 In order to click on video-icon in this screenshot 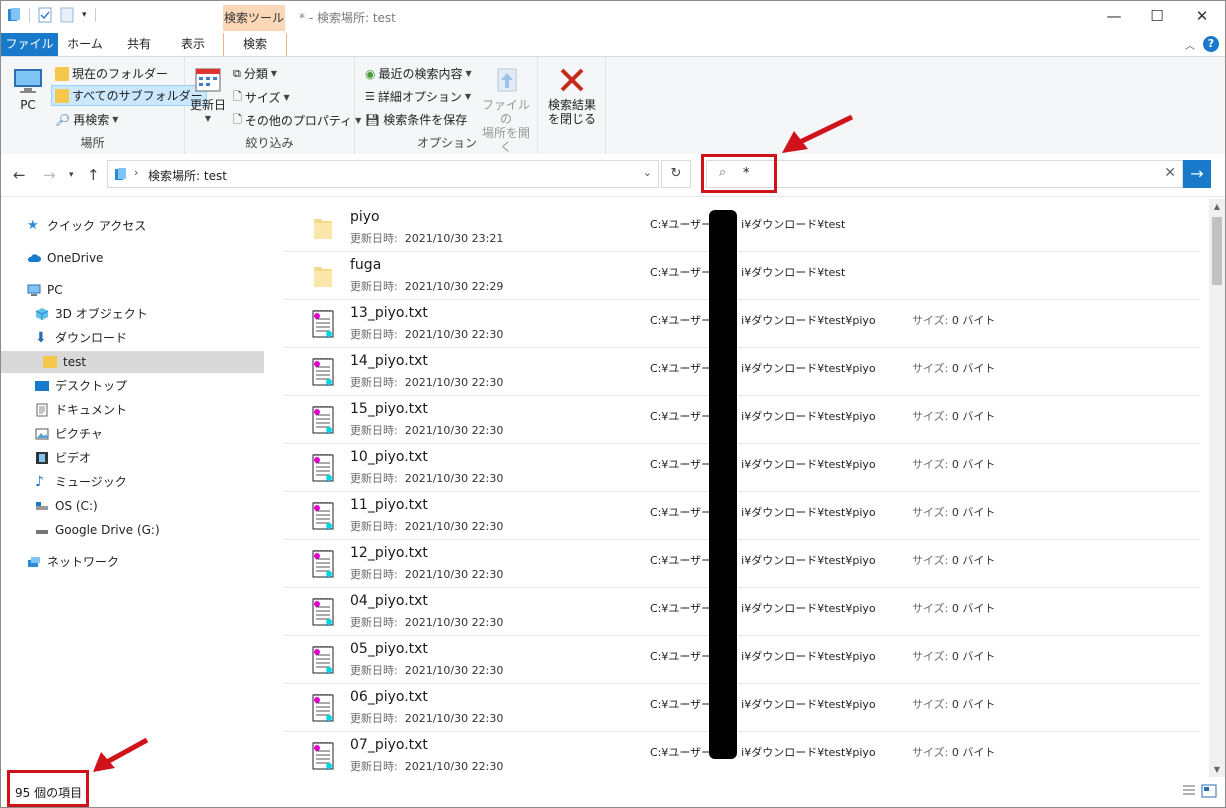, I will do `click(42, 458)`.